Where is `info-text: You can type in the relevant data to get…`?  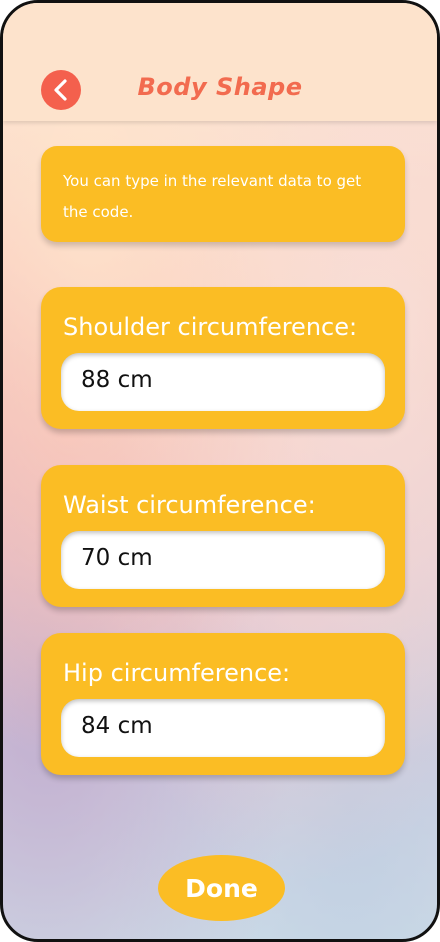 info-text: You can type in the relevant data to get… is located at coordinates (212, 196).